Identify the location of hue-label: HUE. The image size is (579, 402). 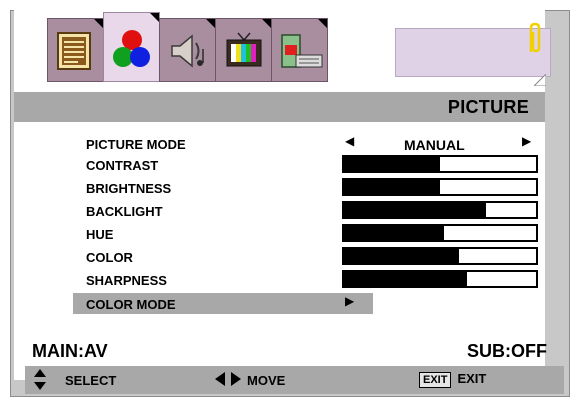
(99, 234).